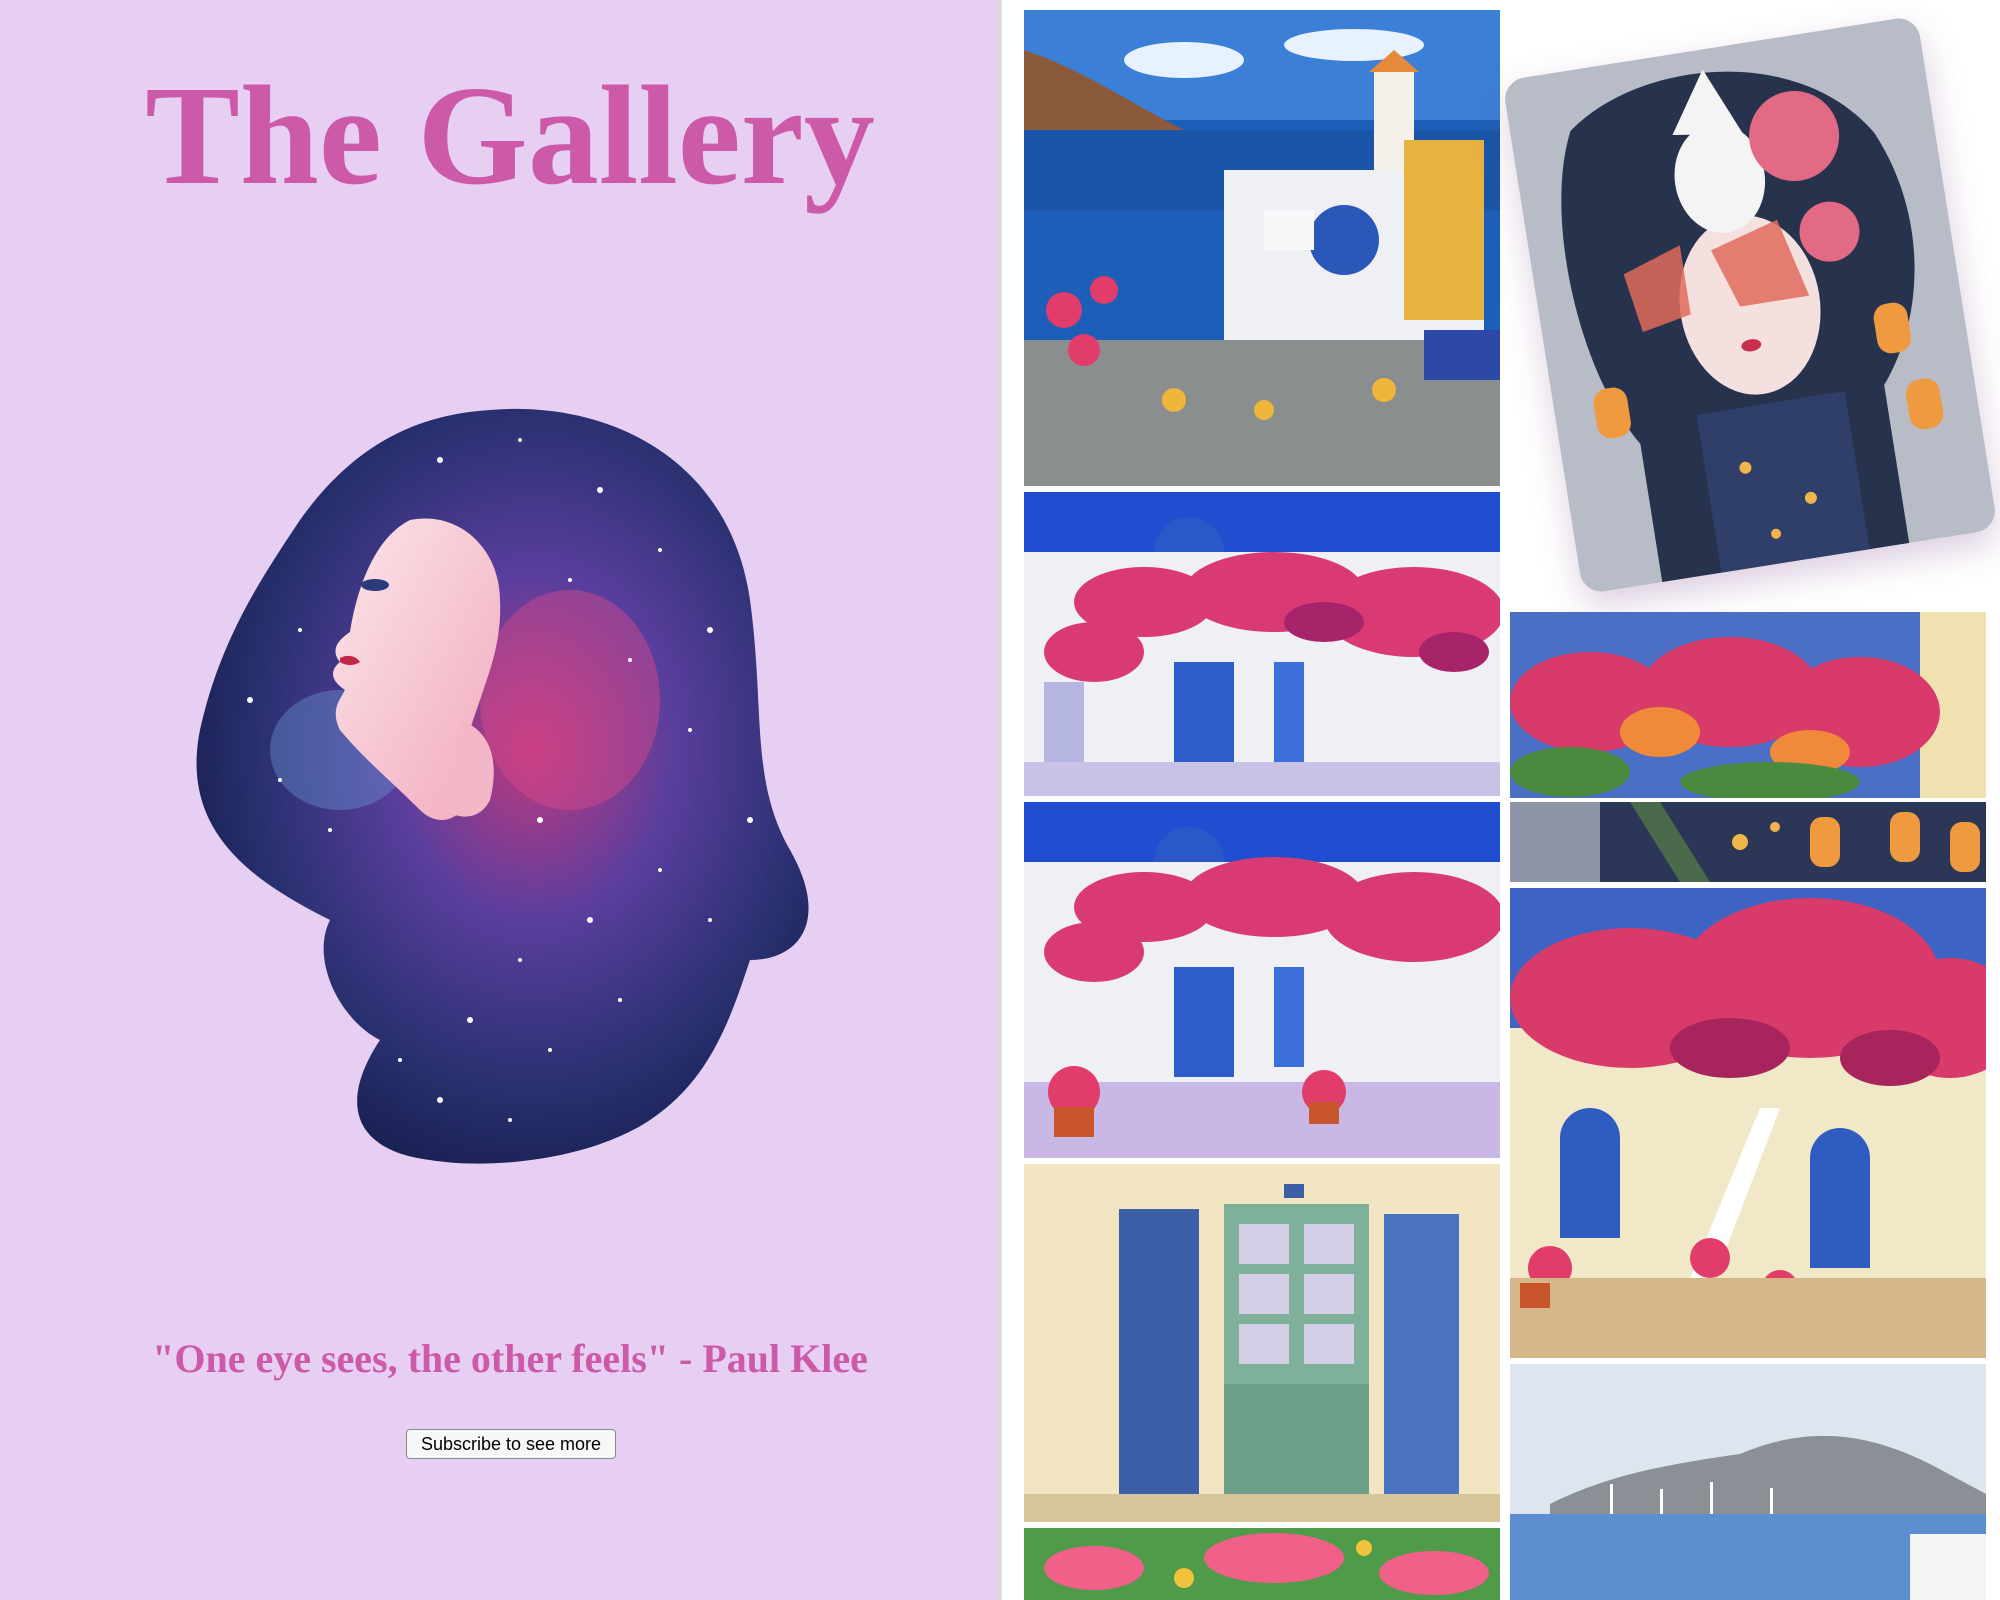 The width and height of the screenshot is (2000, 1600). I want to click on landscape-painting-icon, so click(1262, 248).